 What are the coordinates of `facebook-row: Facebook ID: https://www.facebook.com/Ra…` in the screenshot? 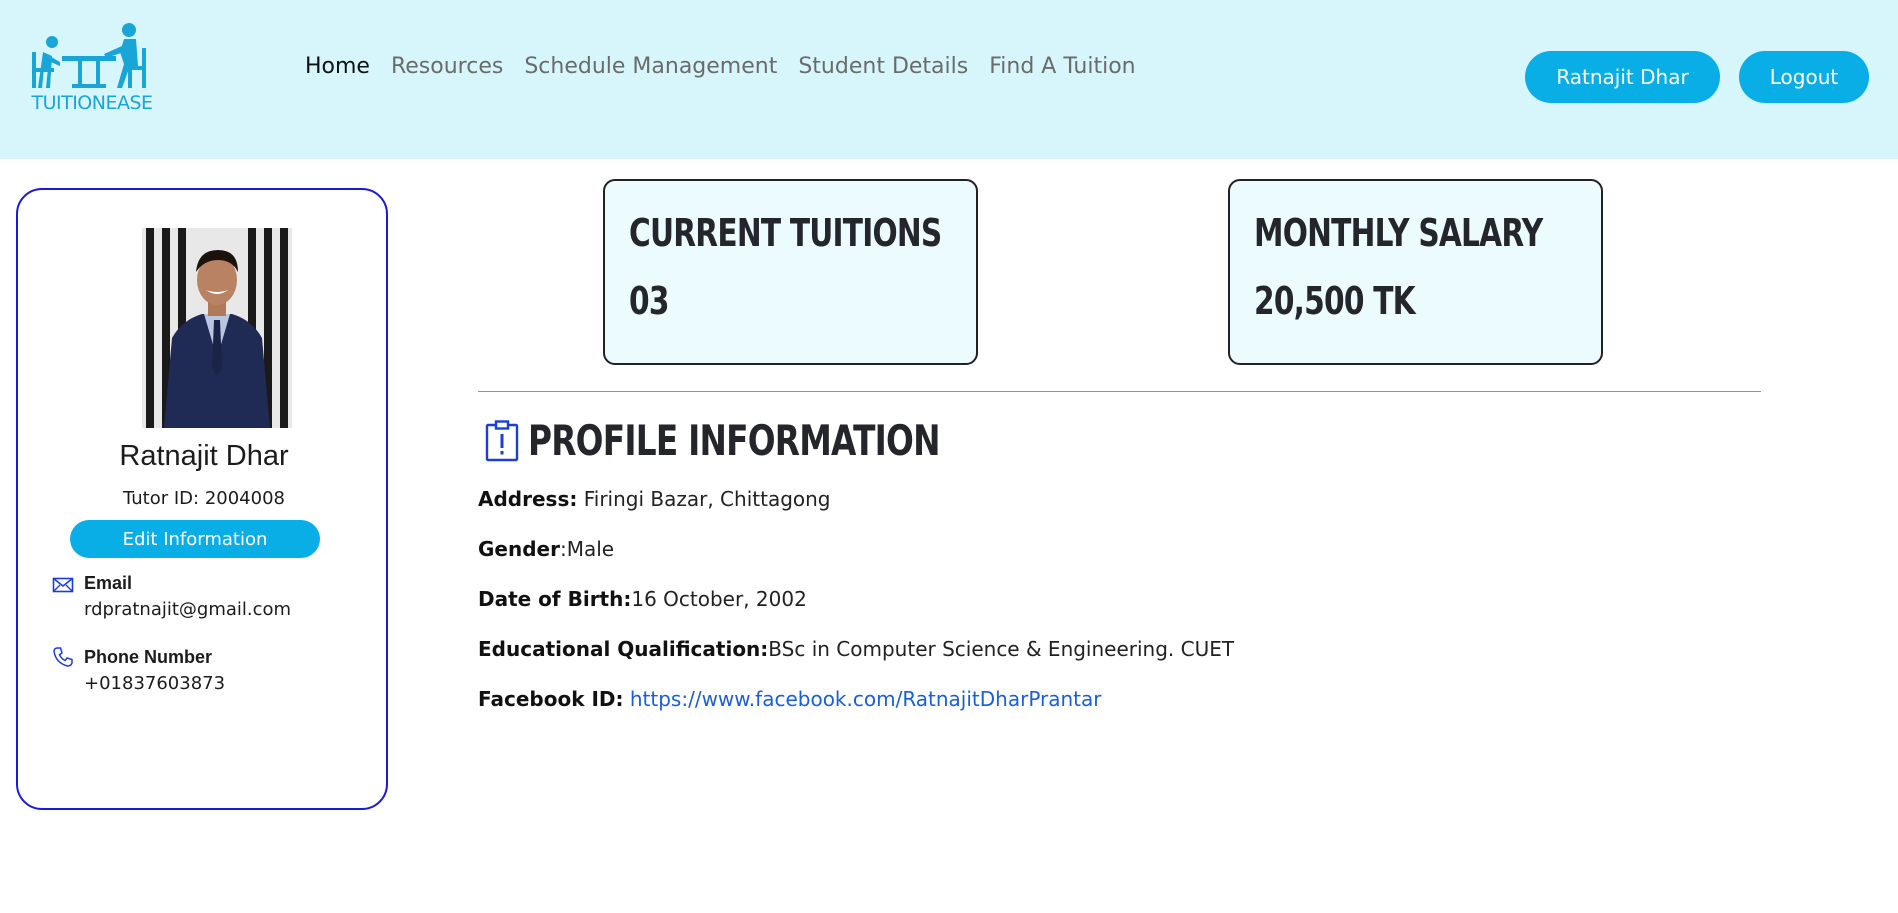 It's located at (790, 699).